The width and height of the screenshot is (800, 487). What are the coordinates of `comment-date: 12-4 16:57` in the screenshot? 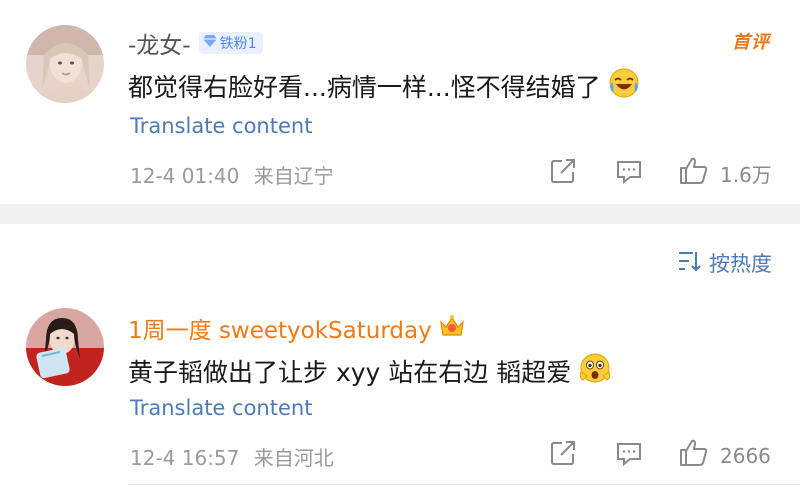 It's located at (185, 458).